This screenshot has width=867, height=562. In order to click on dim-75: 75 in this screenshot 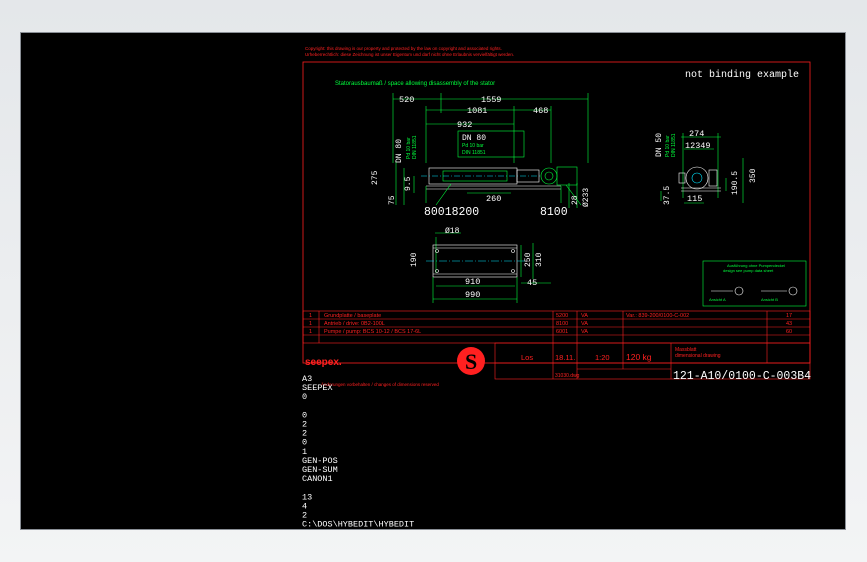, I will do `click(392, 200)`.